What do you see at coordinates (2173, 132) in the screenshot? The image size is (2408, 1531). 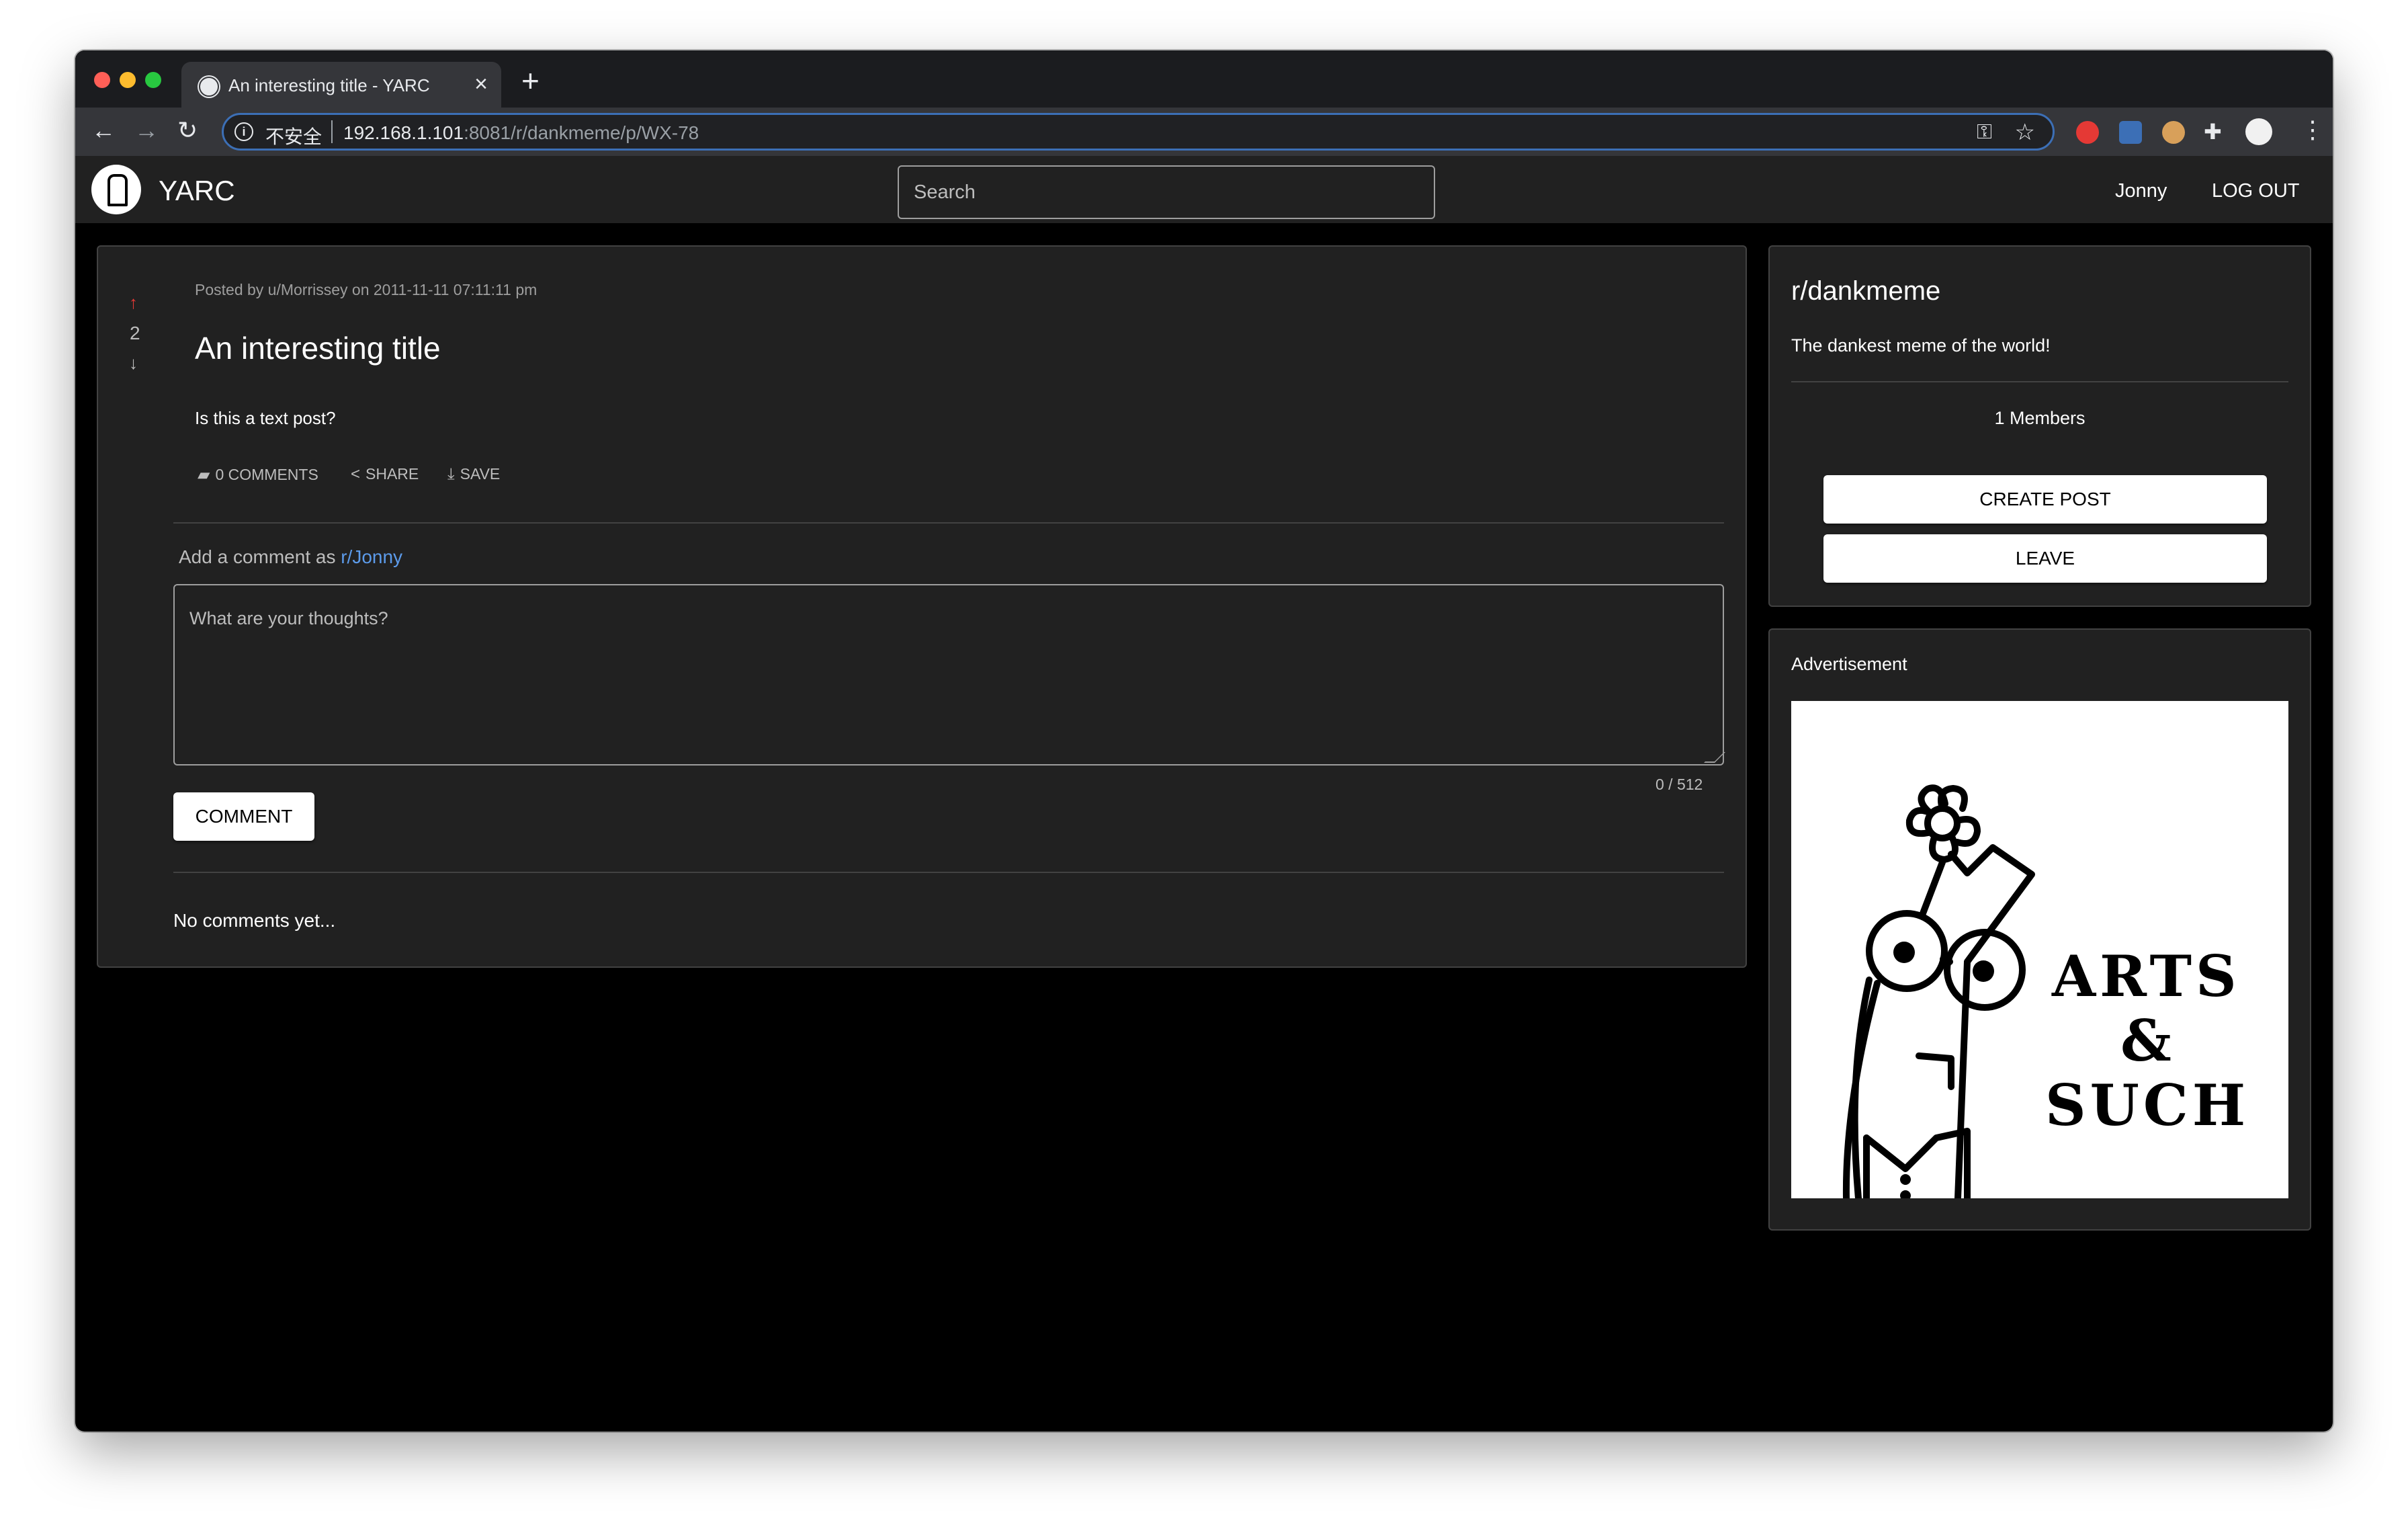 I see `cookie-extension-icon` at bounding box center [2173, 132].